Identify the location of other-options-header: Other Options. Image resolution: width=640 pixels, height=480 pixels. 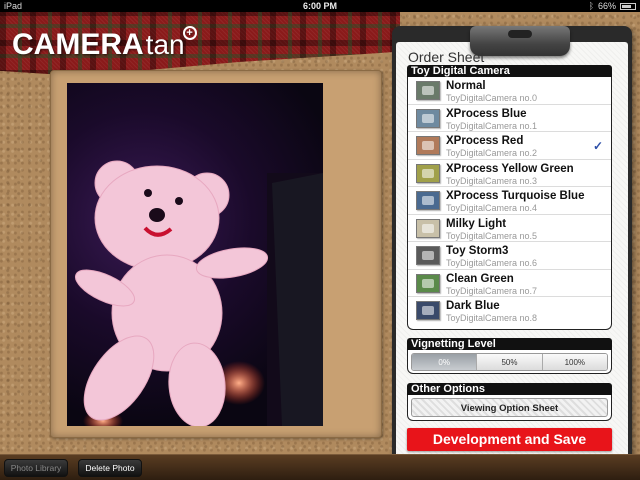
(509, 389).